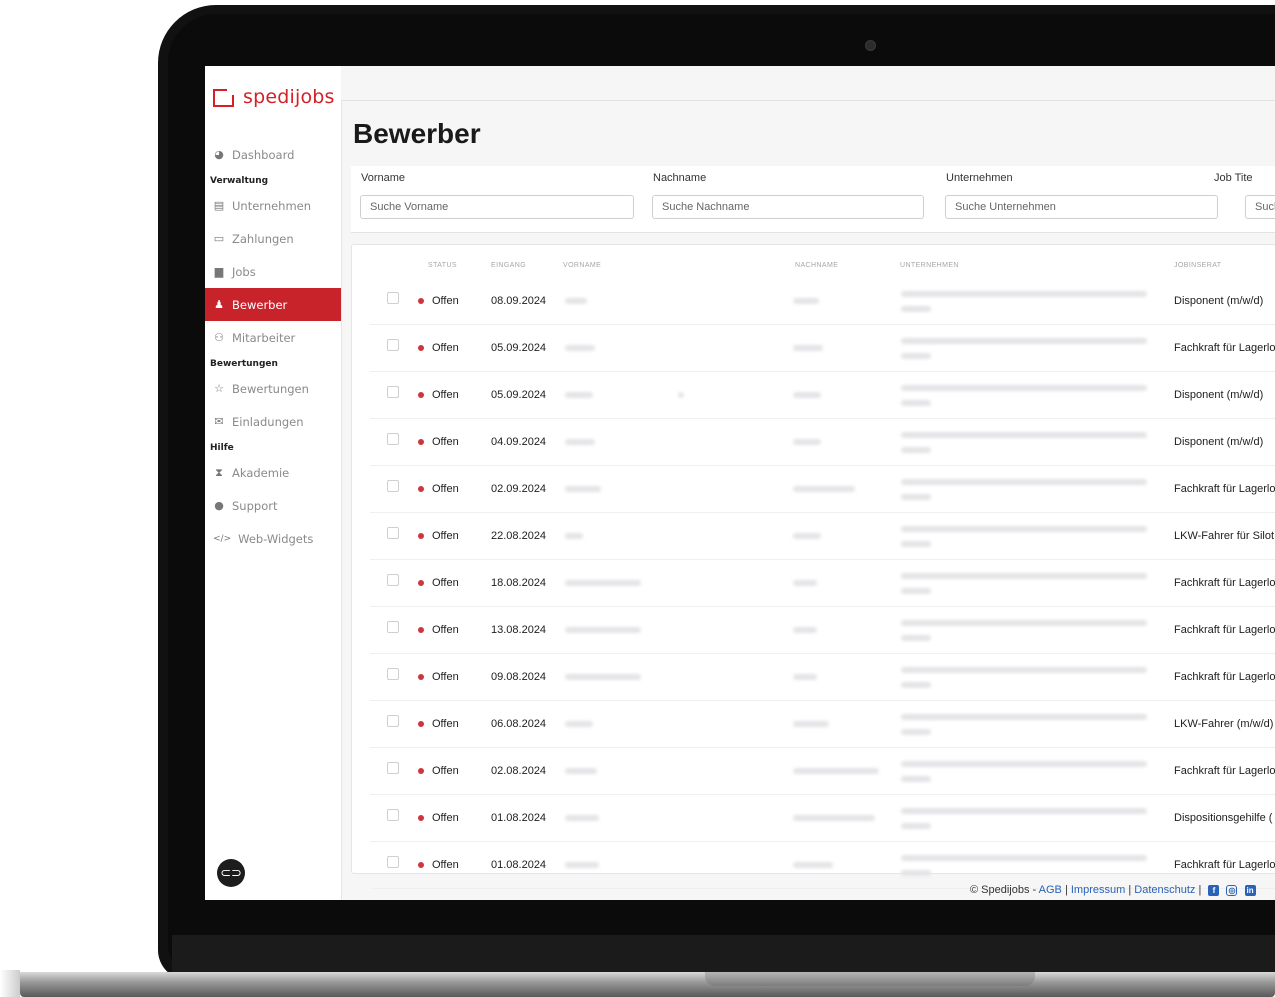  Describe the element at coordinates (219, 421) in the screenshot. I see `mail-icon: ✉` at that location.